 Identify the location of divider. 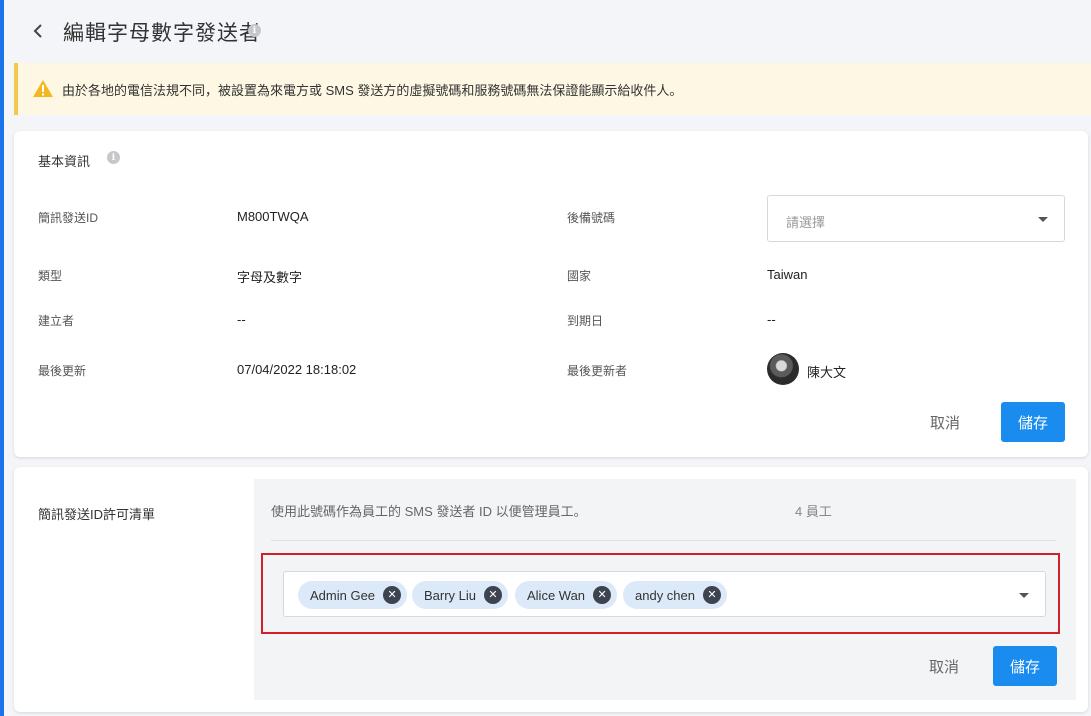
(663, 540).